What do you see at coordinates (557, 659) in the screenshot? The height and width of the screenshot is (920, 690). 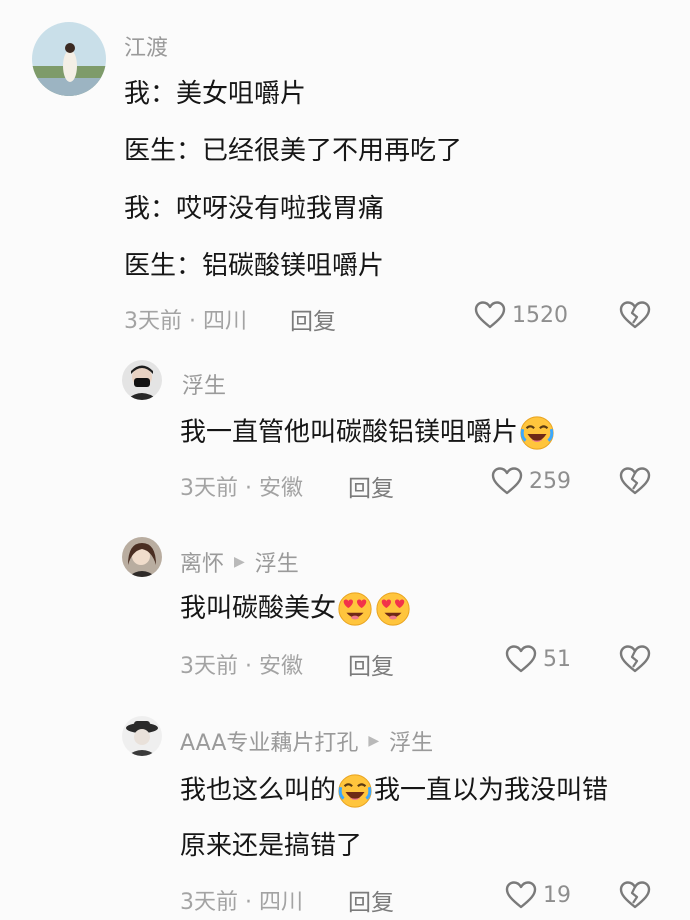 I see `like-count: 51` at bounding box center [557, 659].